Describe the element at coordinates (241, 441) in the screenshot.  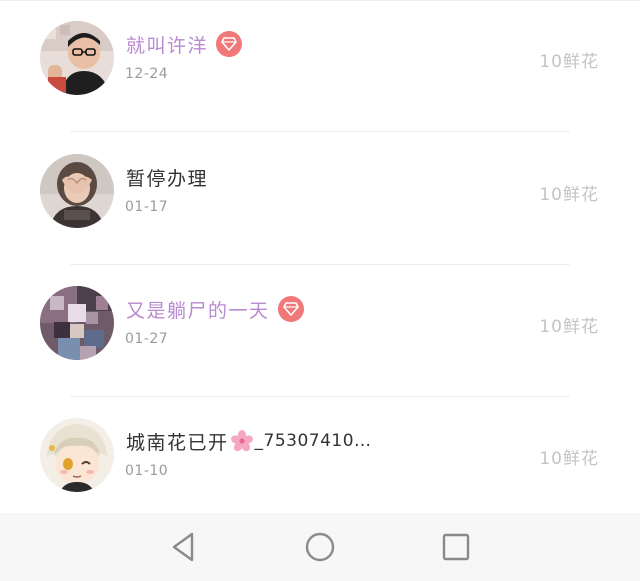
I see `cherry-blossom-icon` at that location.